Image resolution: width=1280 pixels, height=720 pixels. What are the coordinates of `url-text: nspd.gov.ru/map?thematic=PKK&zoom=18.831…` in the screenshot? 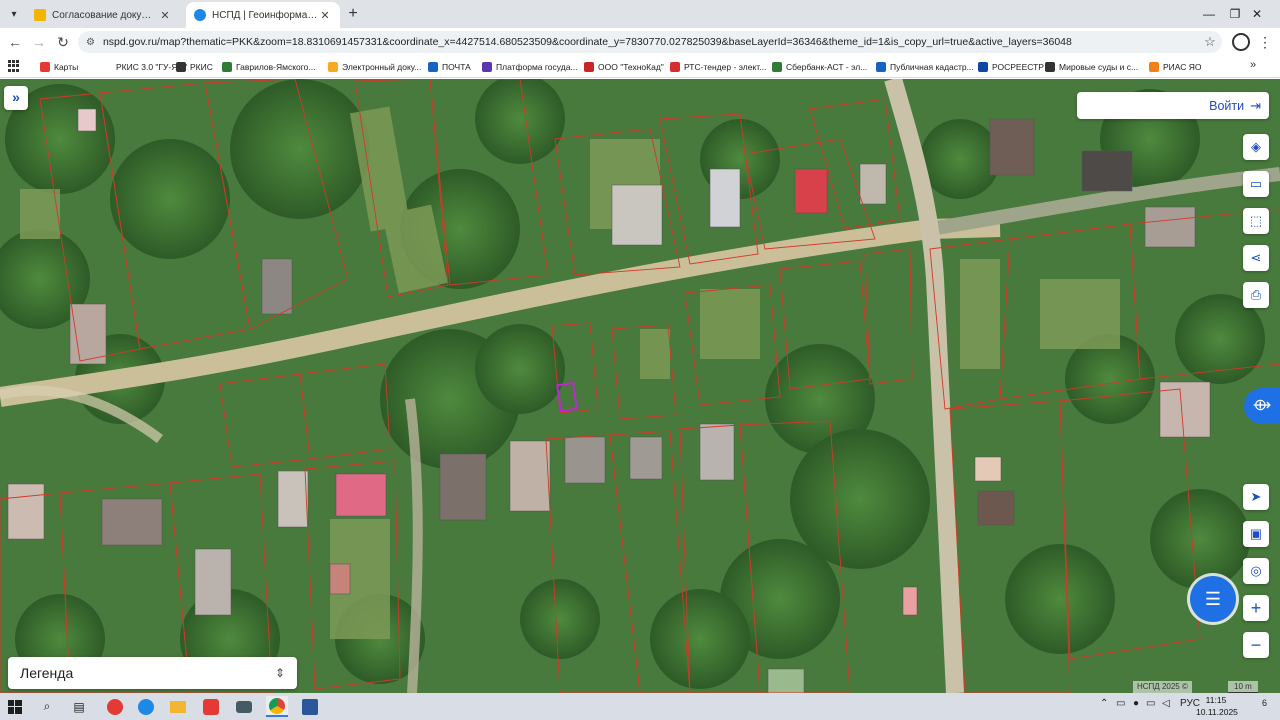 It's located at (650, 42).